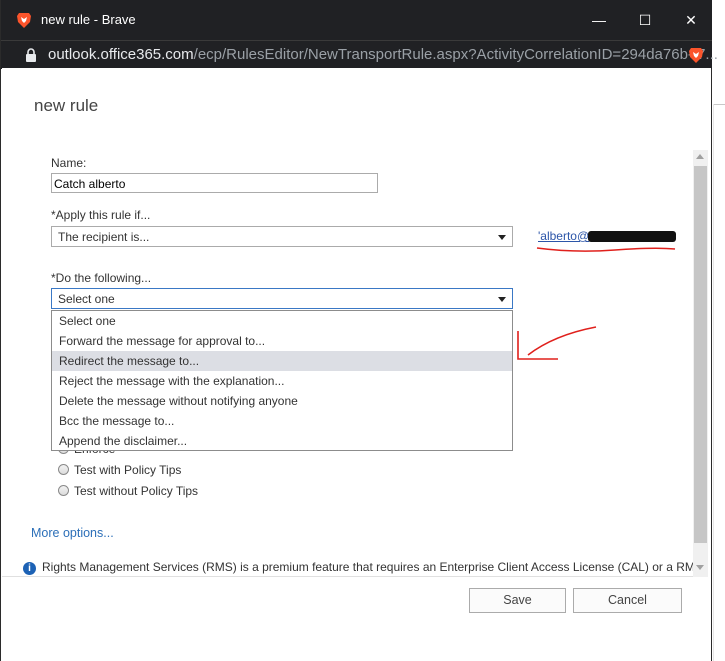  What do you see at coordinates (700, 567) in the screenshot?
I see `scroll-down-arrow-icon` at bounding box center [700, 567].